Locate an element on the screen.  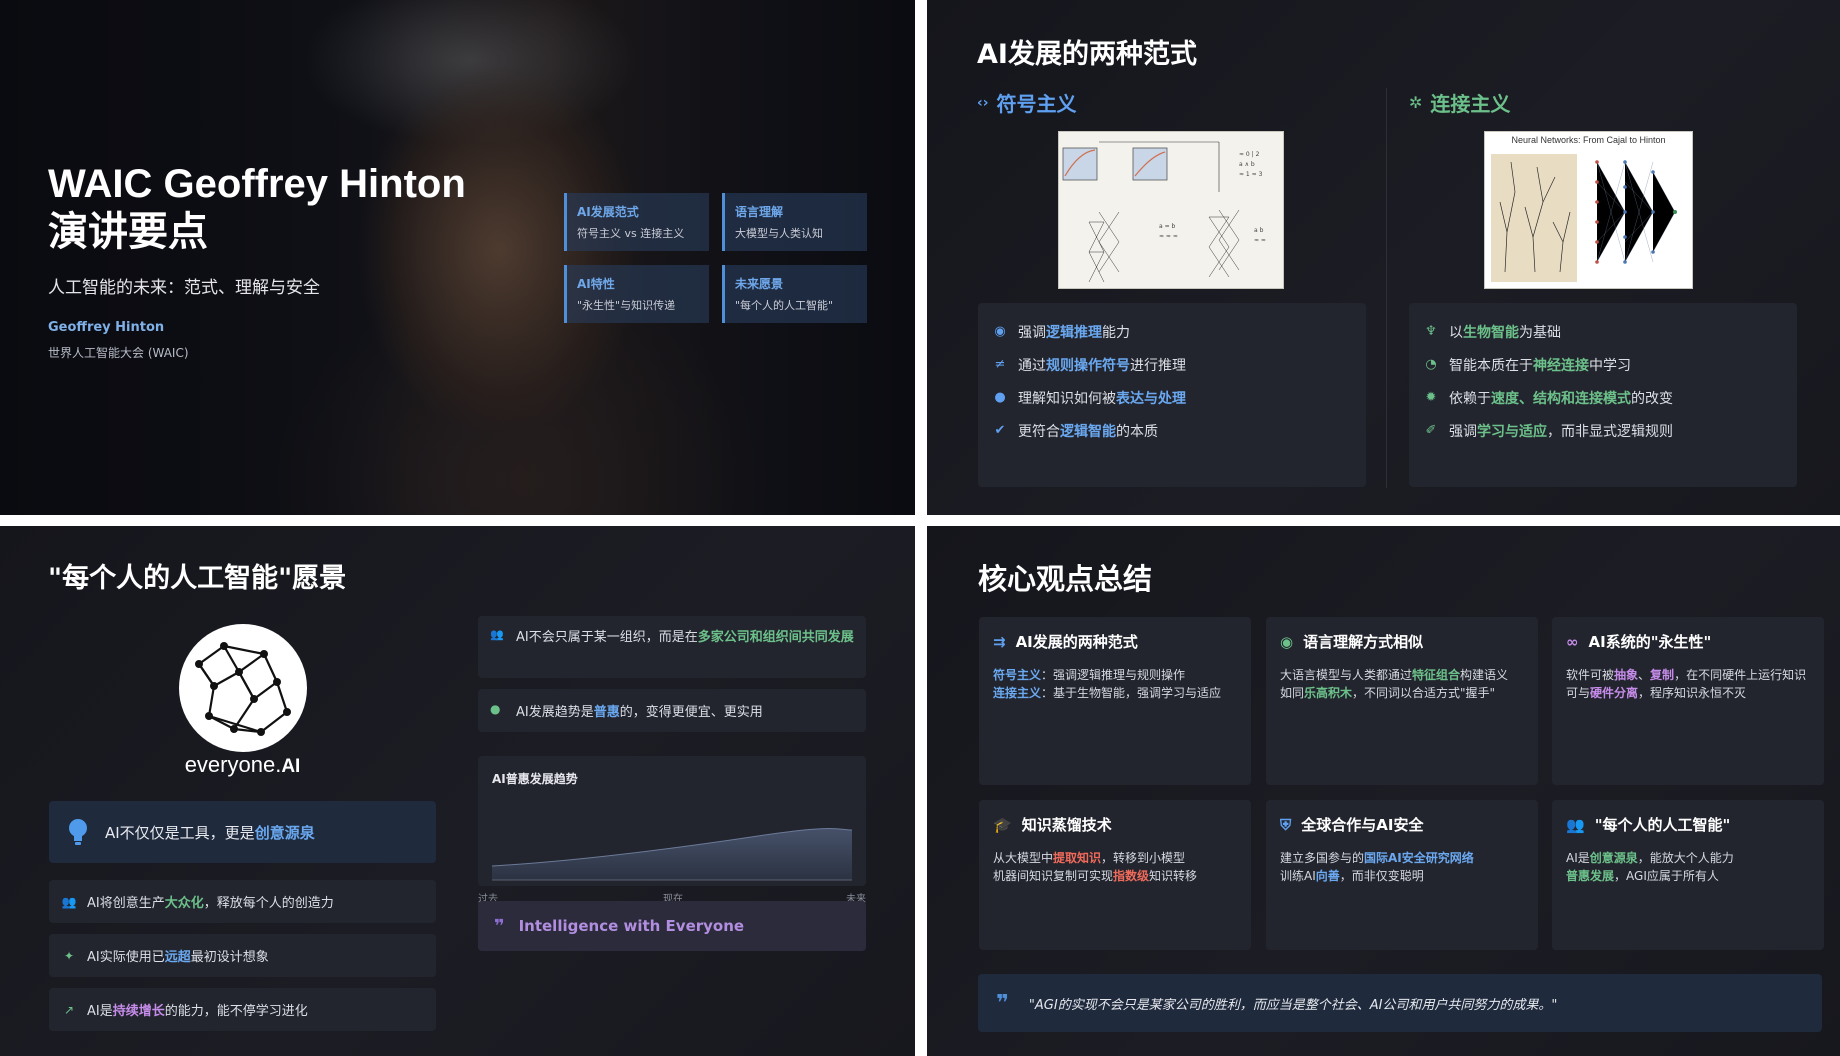
feature-item: ● 理解知识如何被表达与处理 is located at coordinates (1172, 397).